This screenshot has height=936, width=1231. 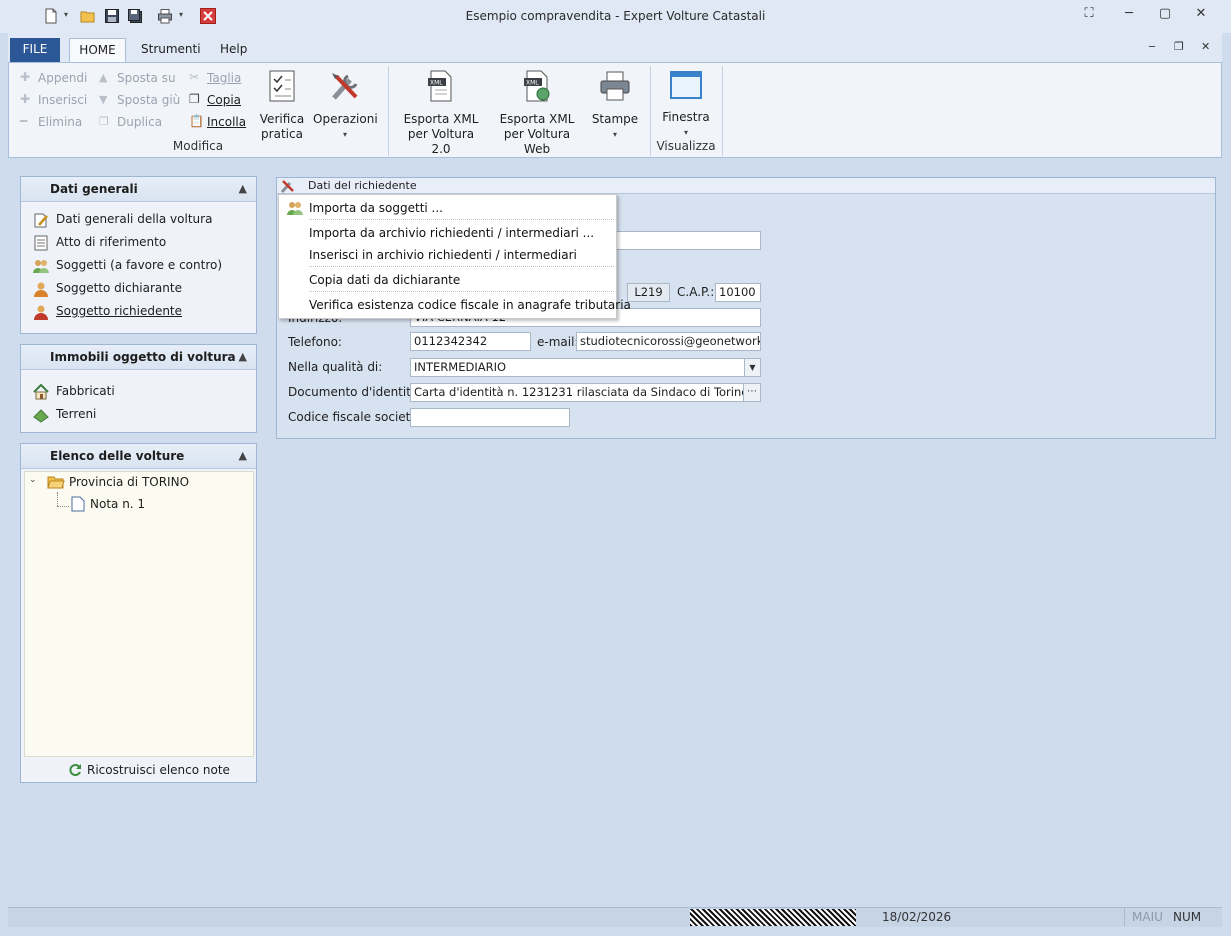 I want to click on esporta-xml-voltura20-button: XML Esporta XML per Voltura 2.0, so click(x=441, y=113).